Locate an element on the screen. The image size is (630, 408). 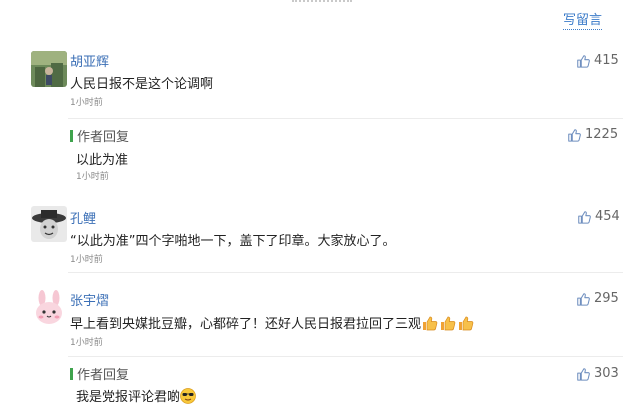
write-comment-button: 写留言 is located at coordinates (583, 19).